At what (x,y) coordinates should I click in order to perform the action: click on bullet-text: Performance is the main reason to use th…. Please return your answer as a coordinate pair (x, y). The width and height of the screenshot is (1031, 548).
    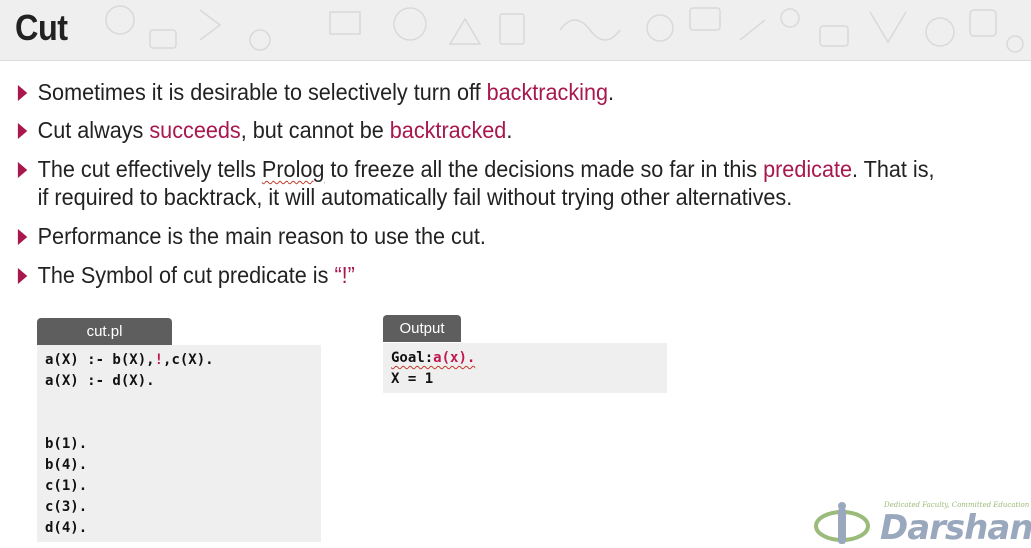
    Looking at the image, I should click on (261, 236).